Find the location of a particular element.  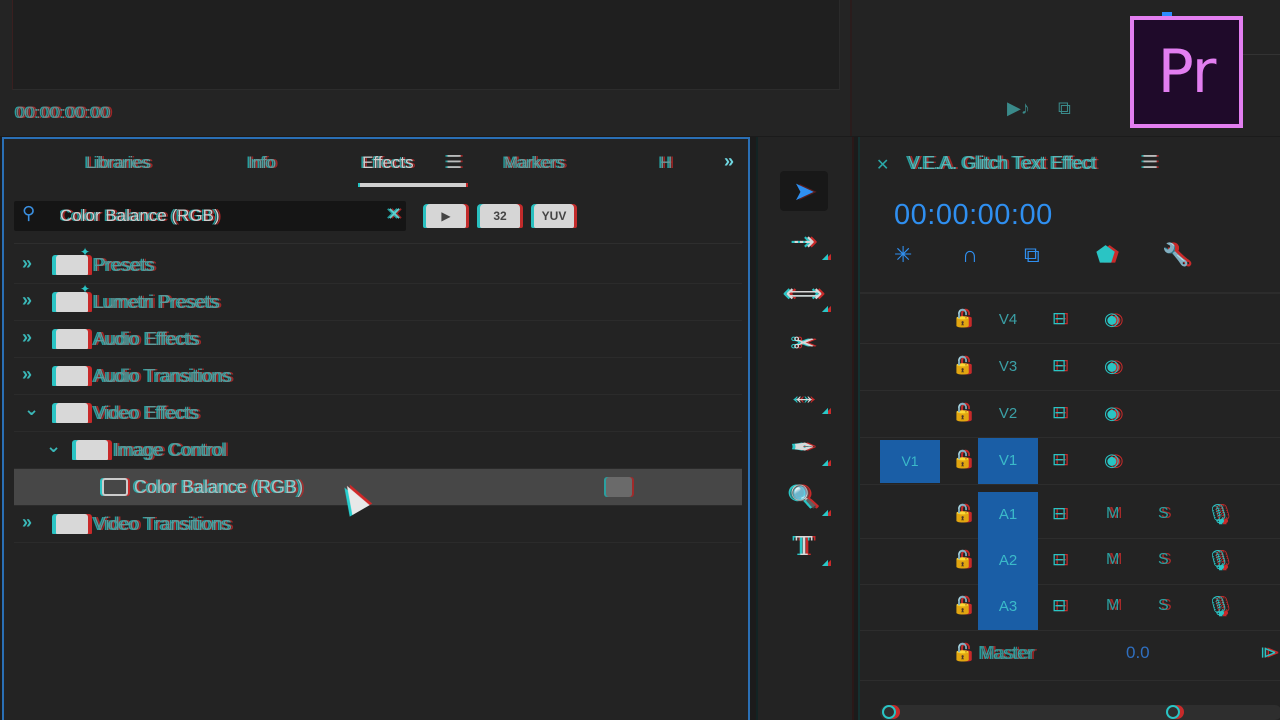

track-master: 🔓 Master 0.0 ⧐ is located at coordinates (1070, 656).